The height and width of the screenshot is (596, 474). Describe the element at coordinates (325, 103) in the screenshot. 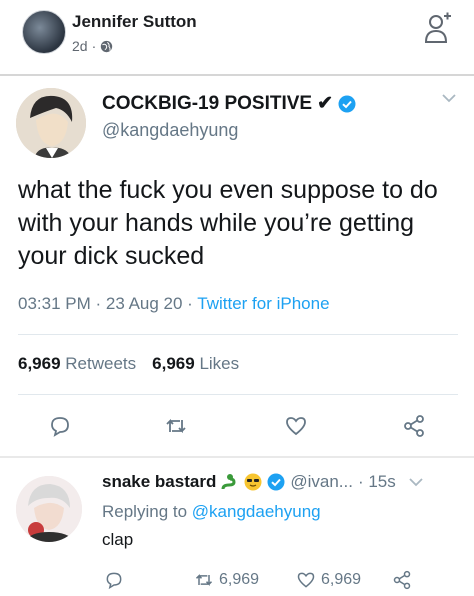

I see `check-mark-glyph: ✔` at that location.